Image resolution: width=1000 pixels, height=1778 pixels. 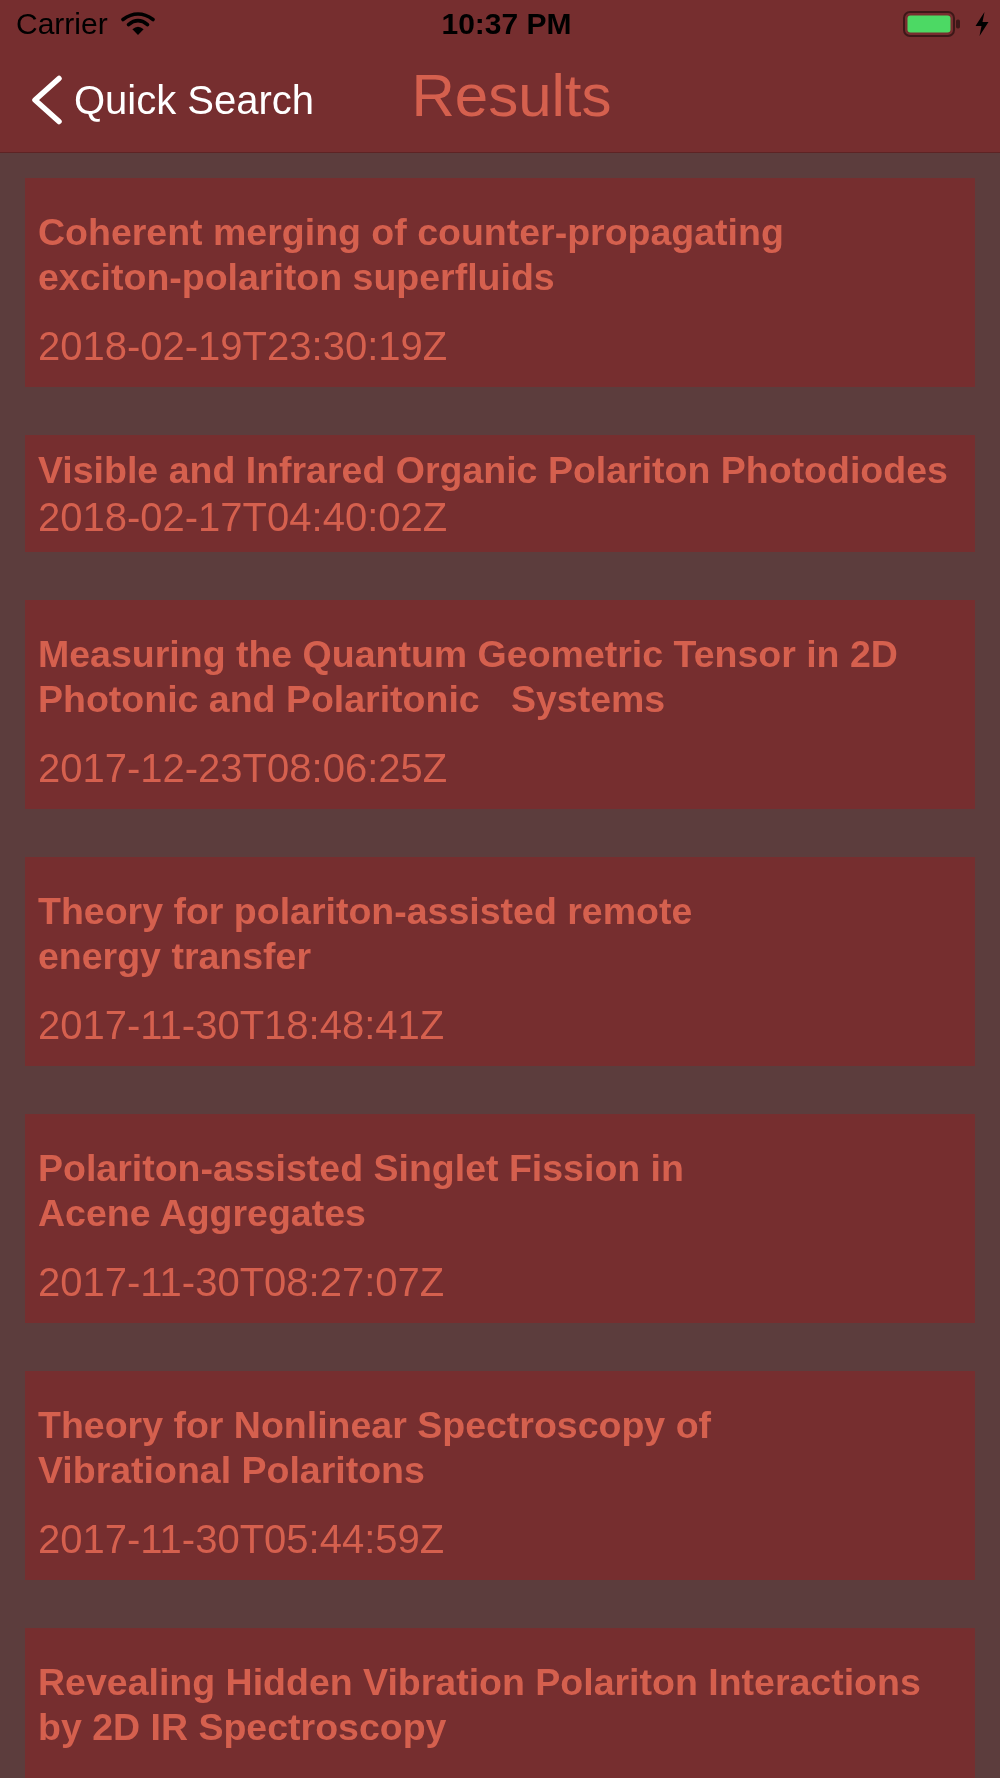 What do you see at coordinates (243, 346) in the screenshot?
I see `publication-date: 2018-02-19T23:30:19Z` at bounding box center [243, 346].